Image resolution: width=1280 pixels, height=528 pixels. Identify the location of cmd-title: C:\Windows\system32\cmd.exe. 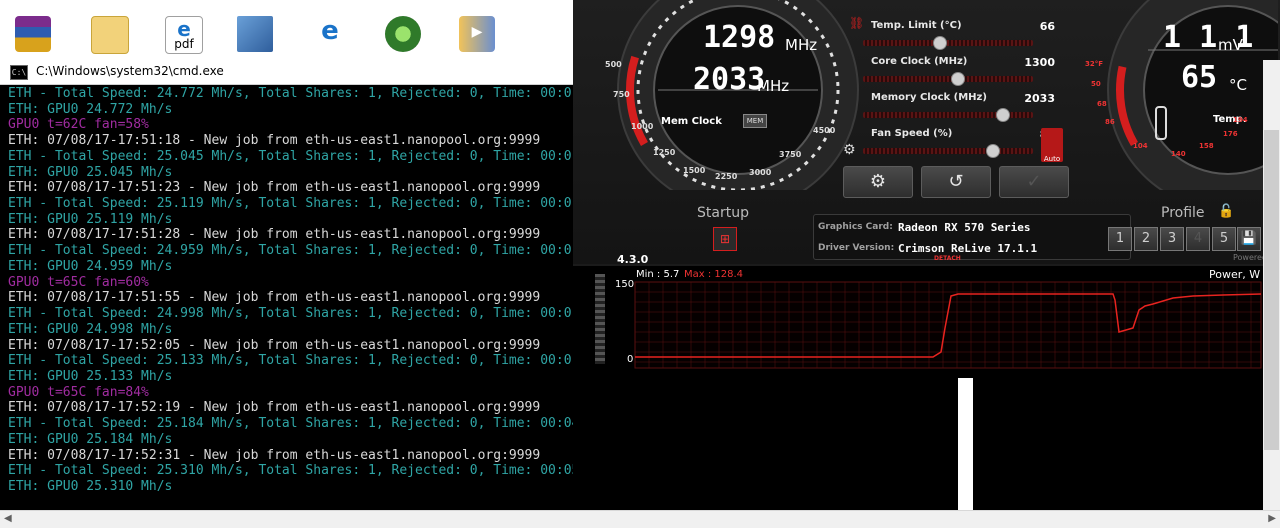
(130, 71).